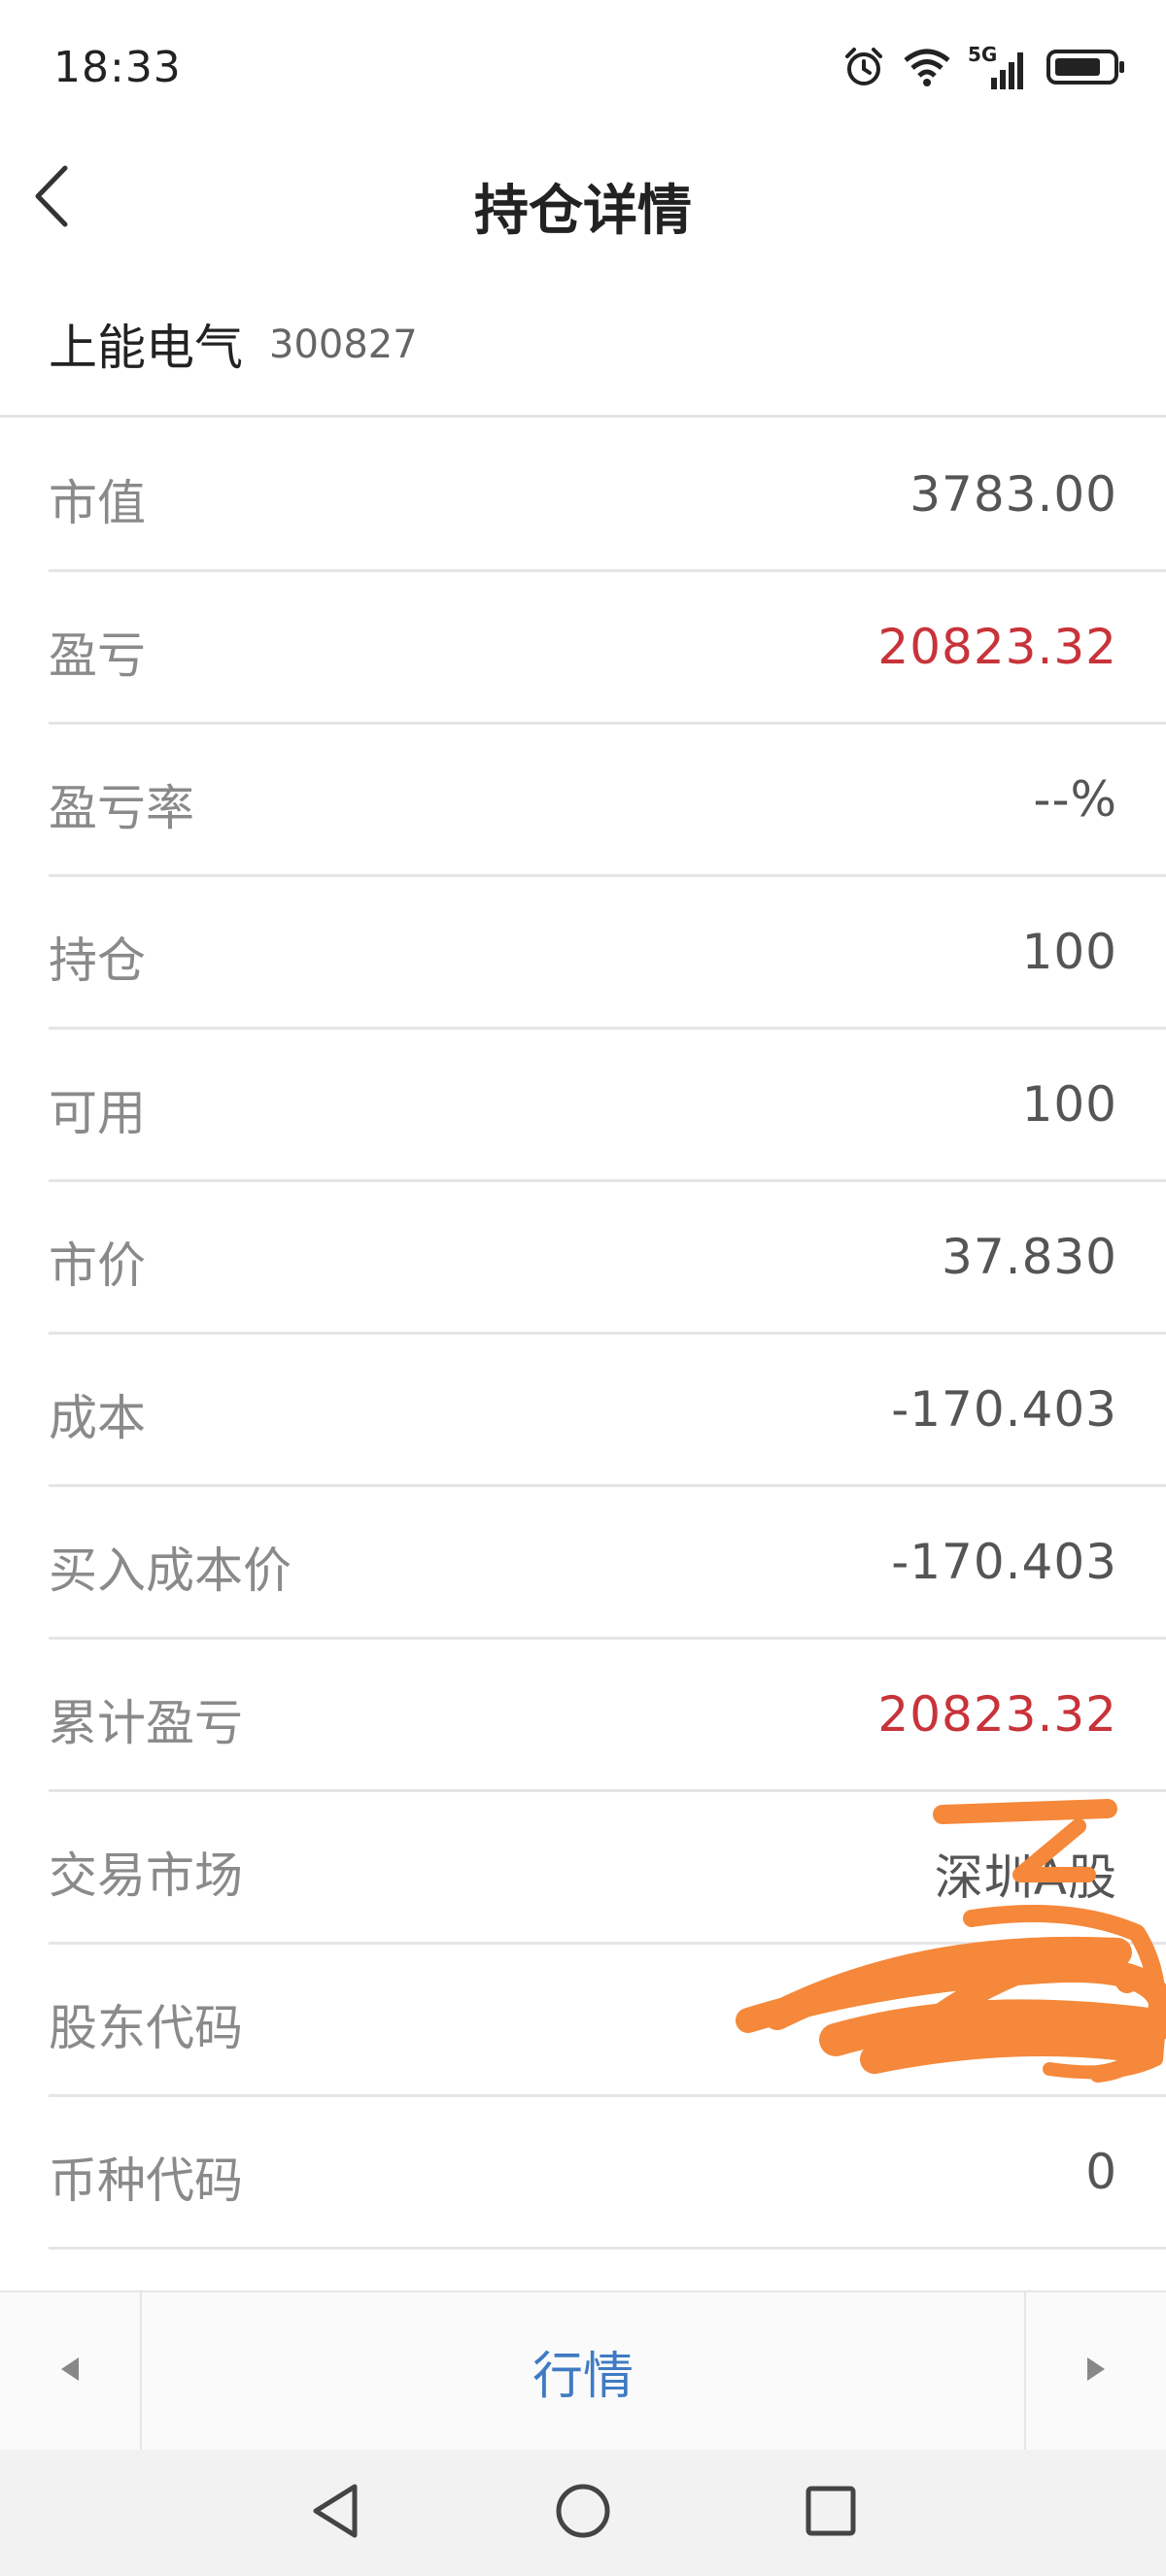 Image resolution: width=1166 pixels, height=2576 pixels. I want to click on recents-square-icon, so click(831, 2513).